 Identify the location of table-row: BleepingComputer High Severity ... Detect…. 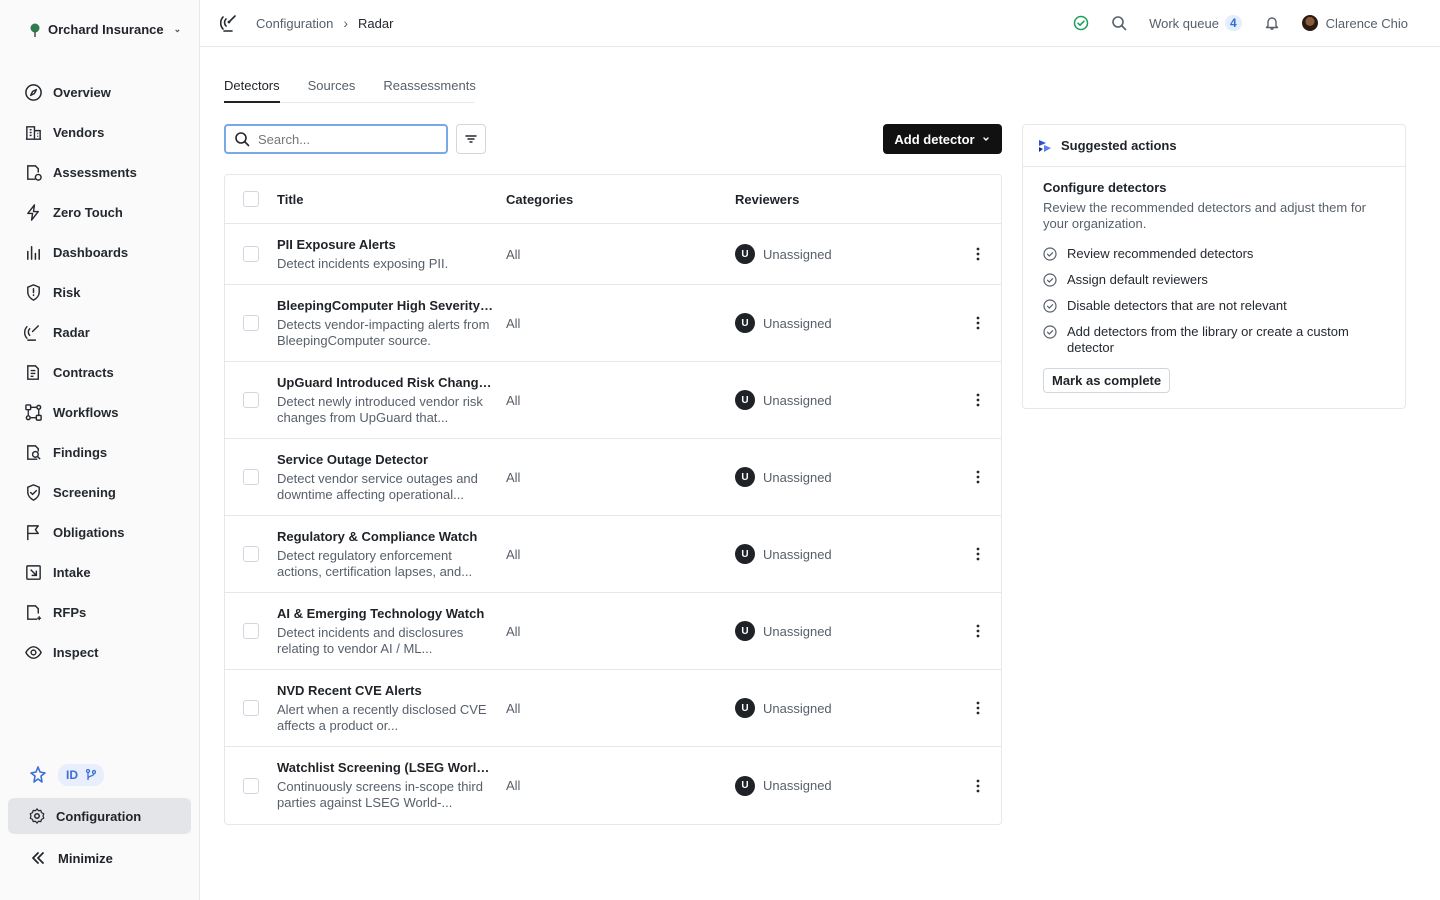
(613, 323).